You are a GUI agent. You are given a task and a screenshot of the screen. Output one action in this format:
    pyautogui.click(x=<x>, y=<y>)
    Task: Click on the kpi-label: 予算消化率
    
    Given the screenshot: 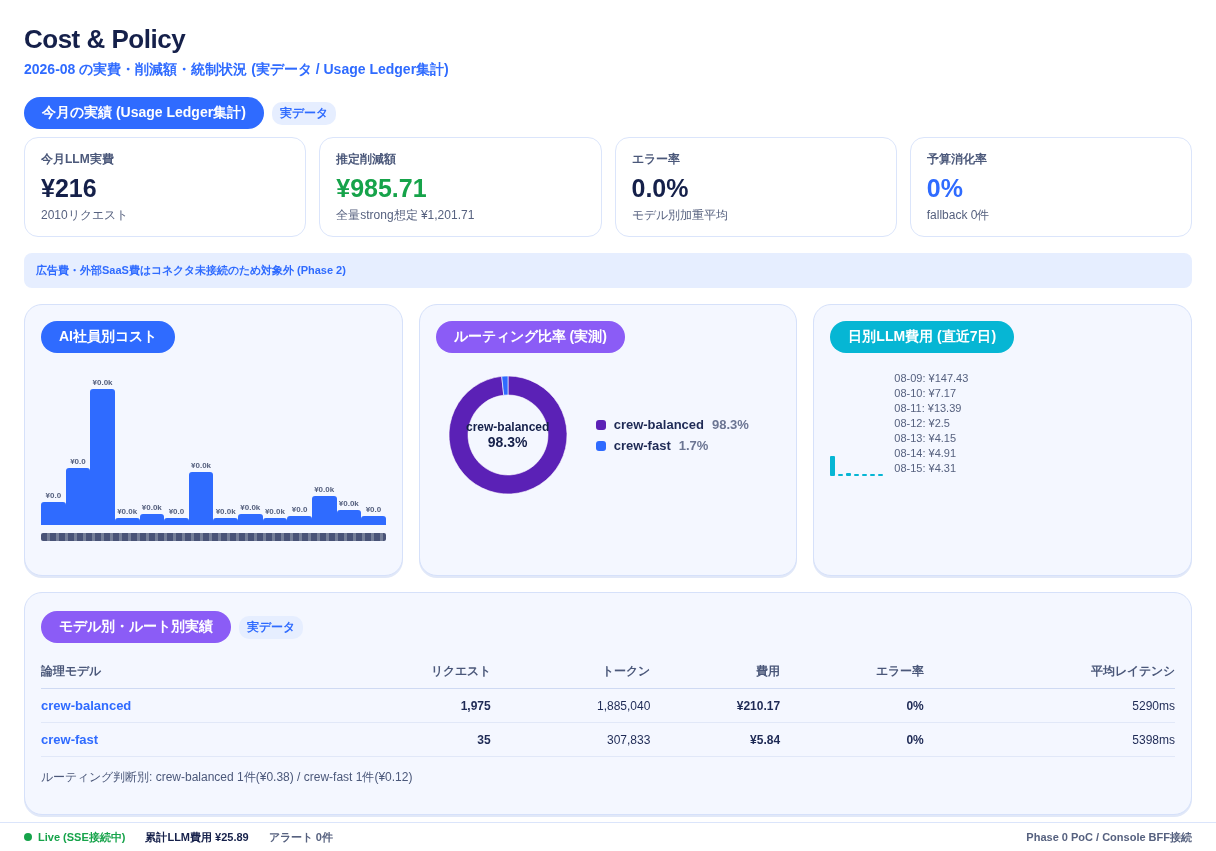 What is the action you would take?
    pyautogui.click(x=956, y=159)
    